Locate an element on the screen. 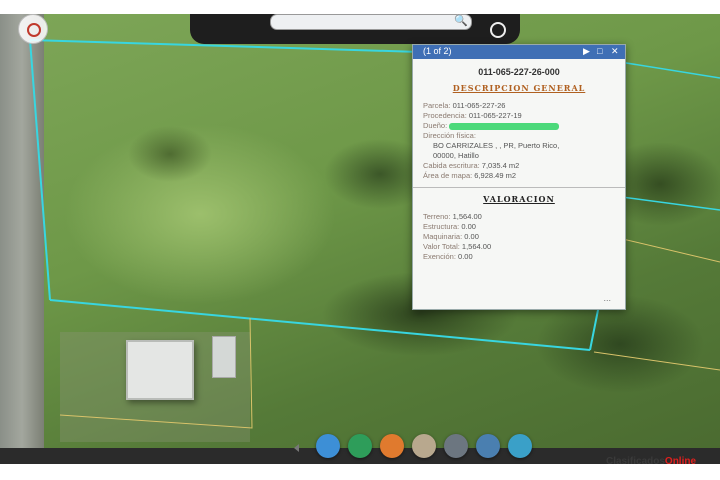 This screenshot has height=480, width=720. screen-record-icon is located at coordinates (33, 29).